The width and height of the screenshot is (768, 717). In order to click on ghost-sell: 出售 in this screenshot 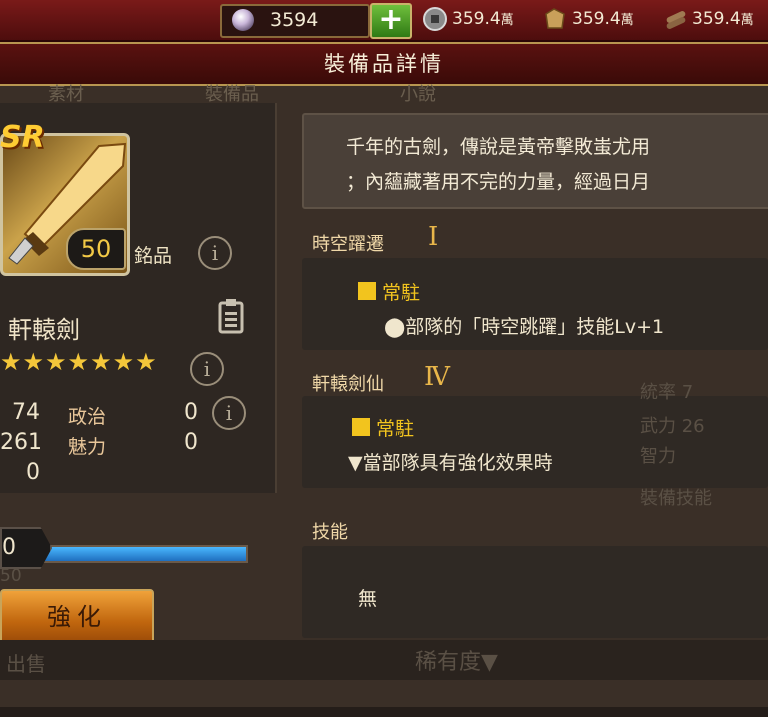, I will do `click(26, 664)`.